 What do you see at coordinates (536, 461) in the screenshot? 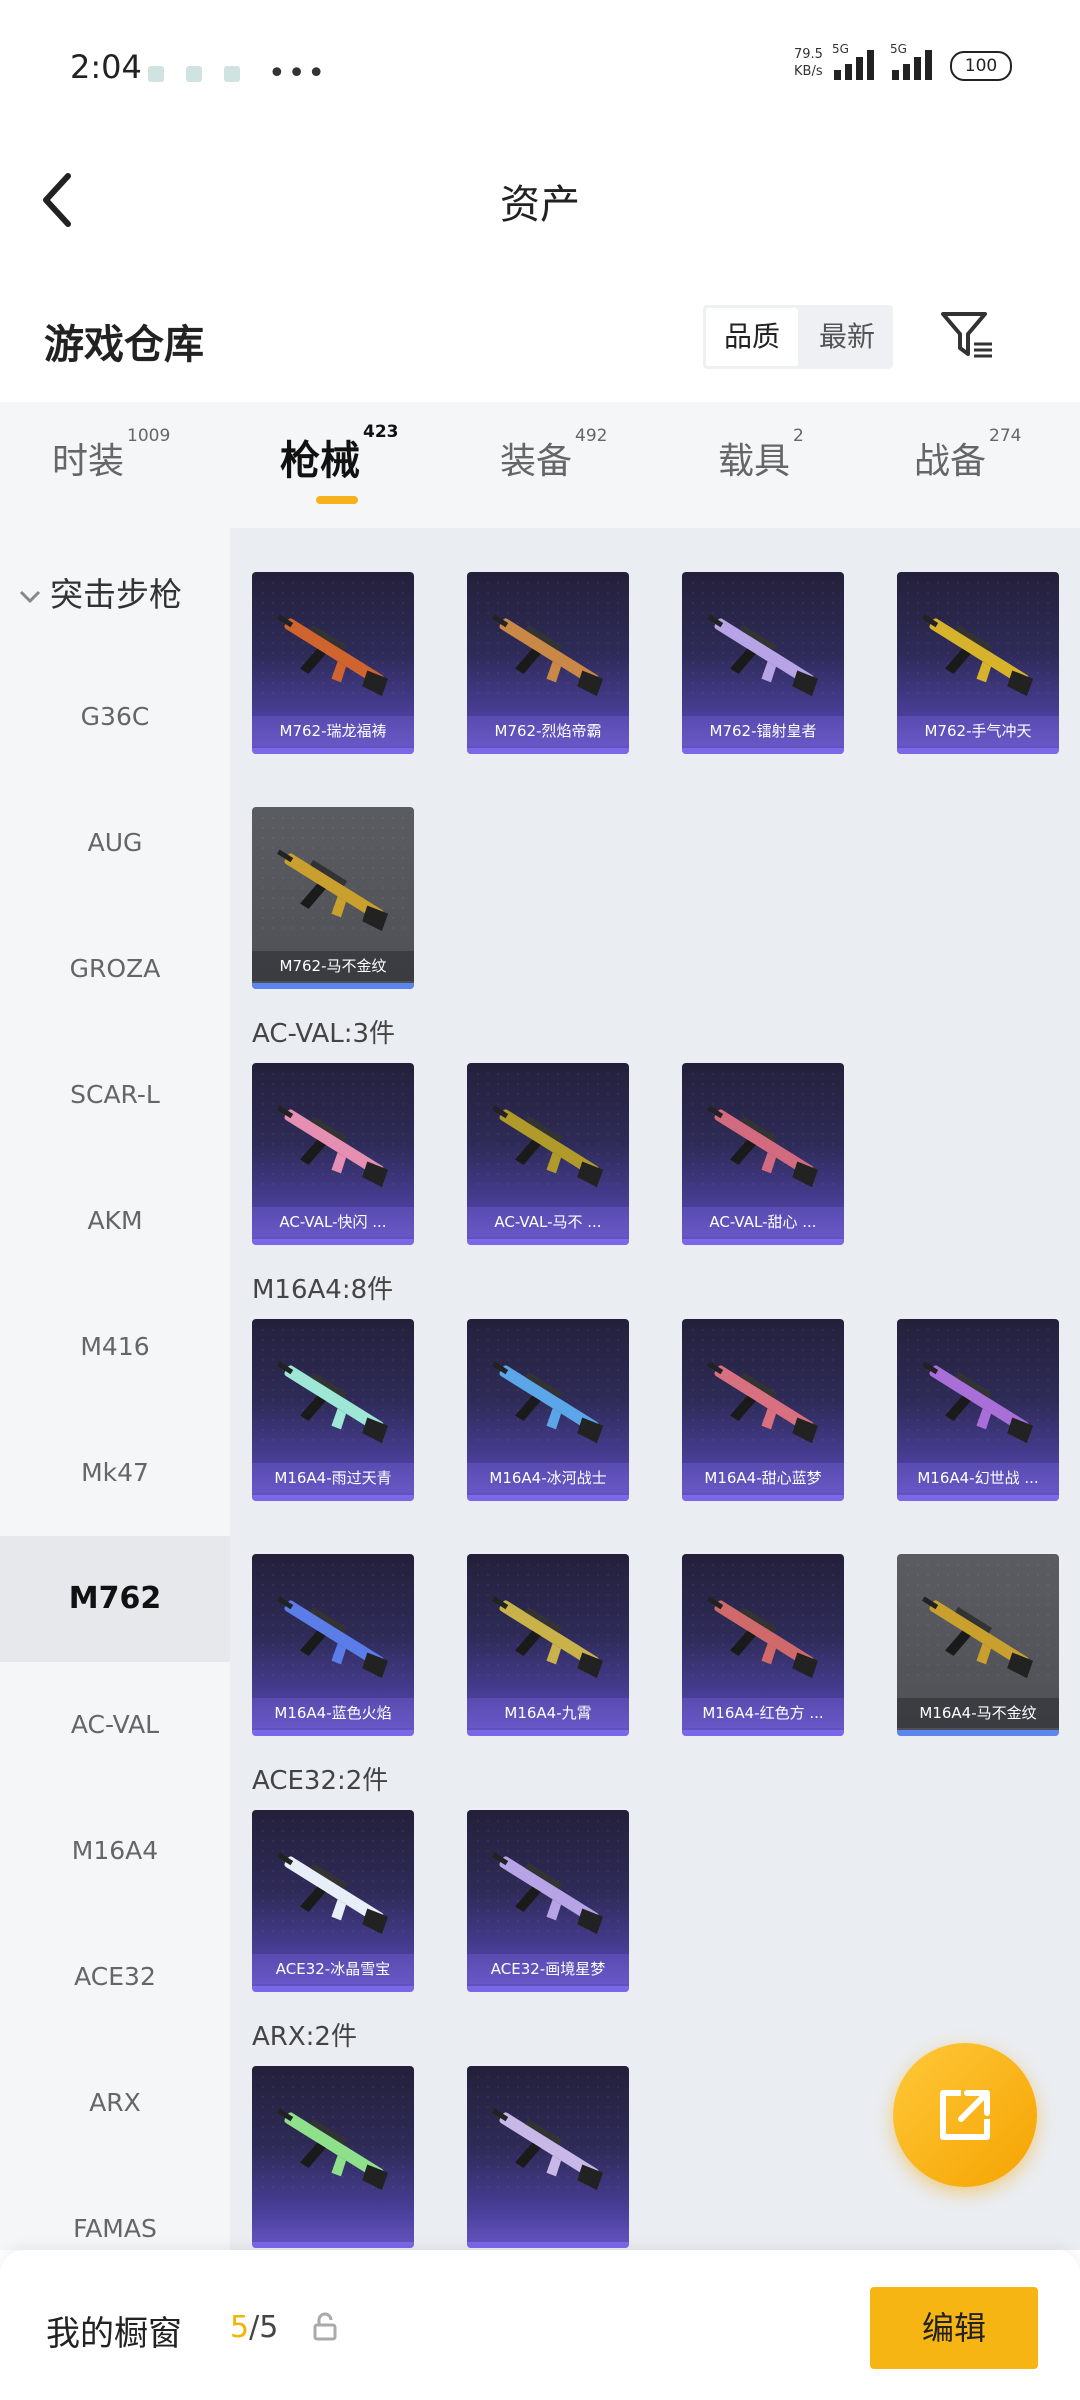
I see `tab-label: 装备` at bounding box center [536, 461].